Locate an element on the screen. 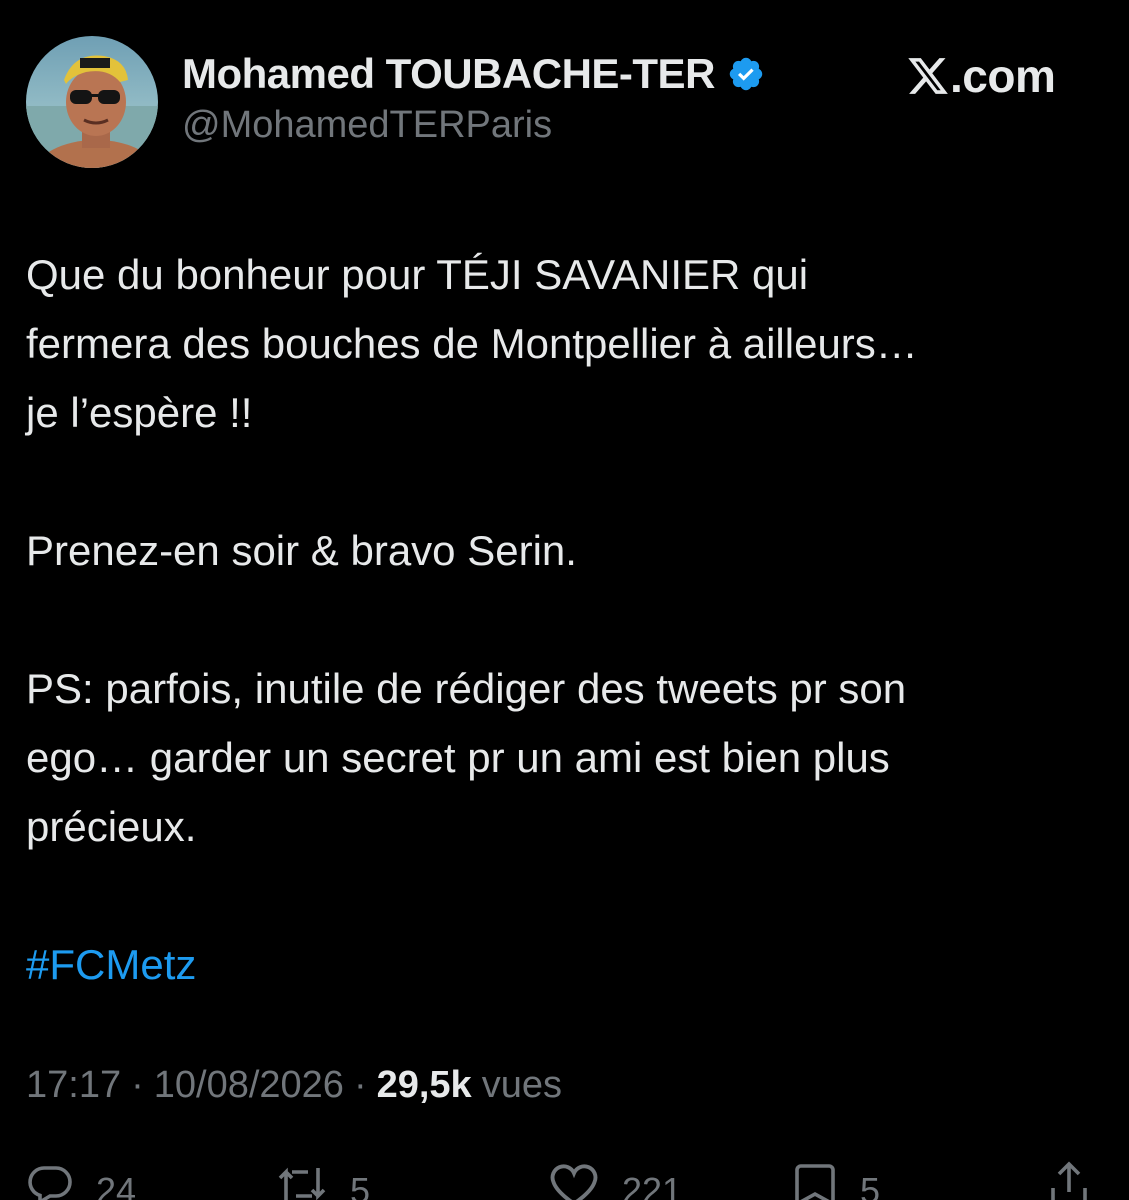  repost-button: 5 is located at coordinates (323, 1180).